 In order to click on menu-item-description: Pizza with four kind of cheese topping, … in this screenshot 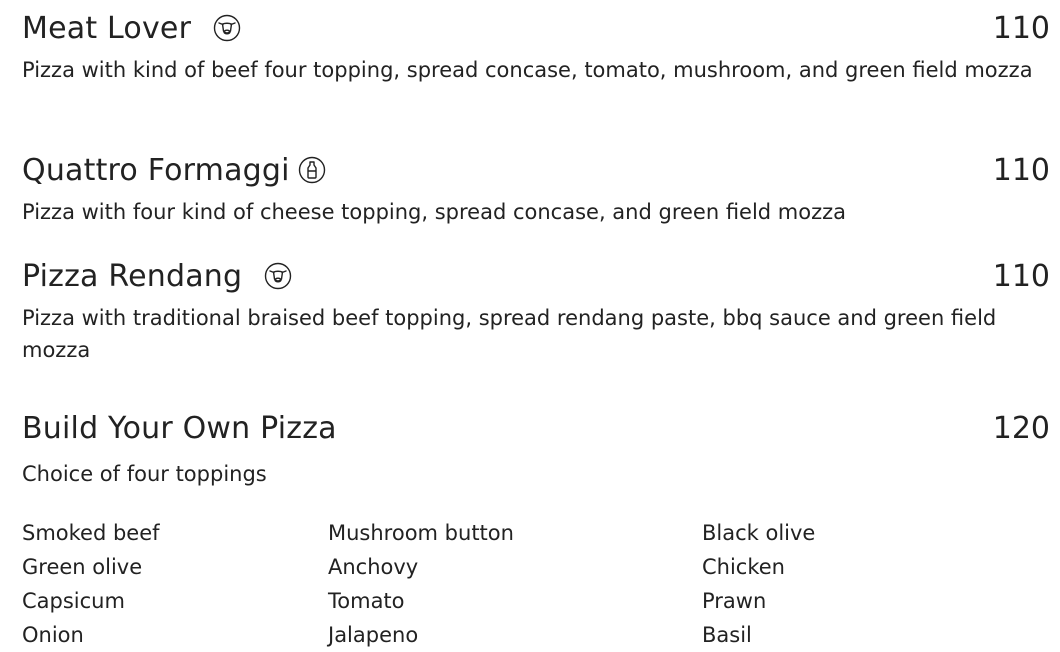, I will do `click(434, 212)`.